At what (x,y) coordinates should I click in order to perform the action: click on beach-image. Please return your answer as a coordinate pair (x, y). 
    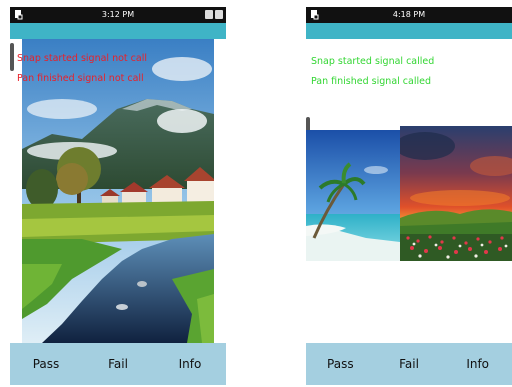
    Looking at the image, I should click on (353, 195).